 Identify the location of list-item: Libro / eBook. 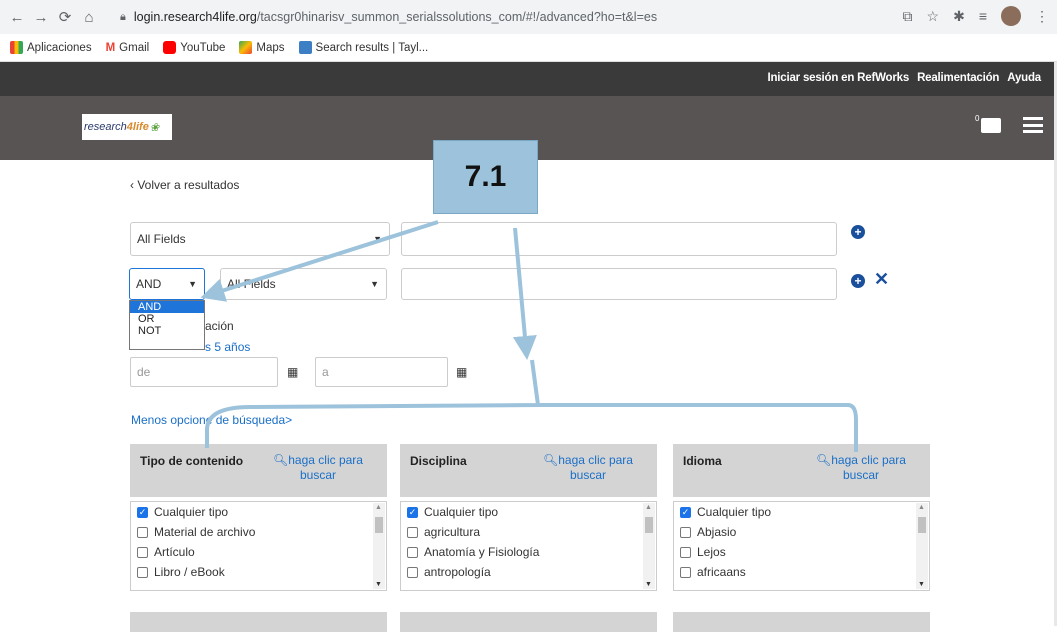
(258, 572).